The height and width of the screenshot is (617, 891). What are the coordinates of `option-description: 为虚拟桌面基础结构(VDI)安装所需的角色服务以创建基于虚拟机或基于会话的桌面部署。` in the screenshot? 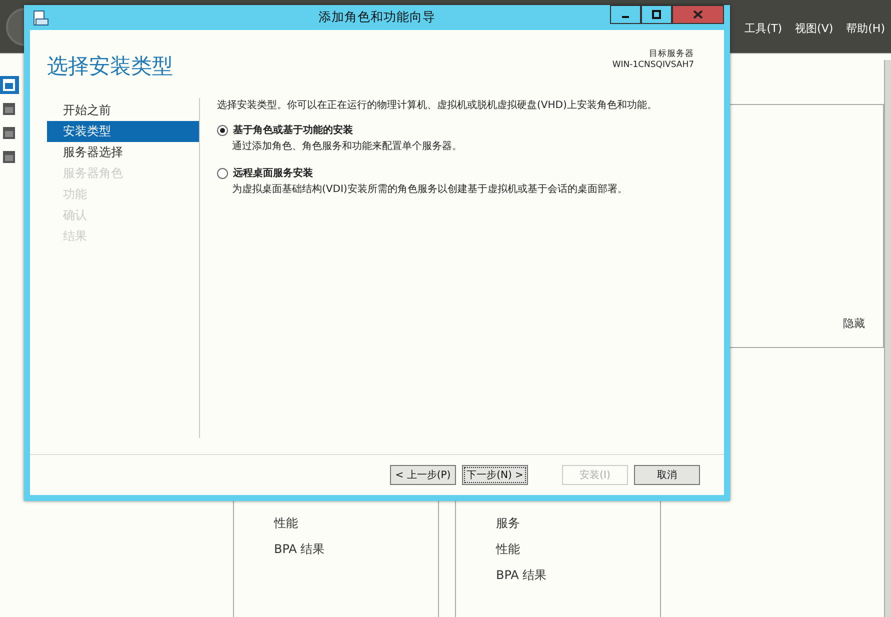 It's located at (429, 189).